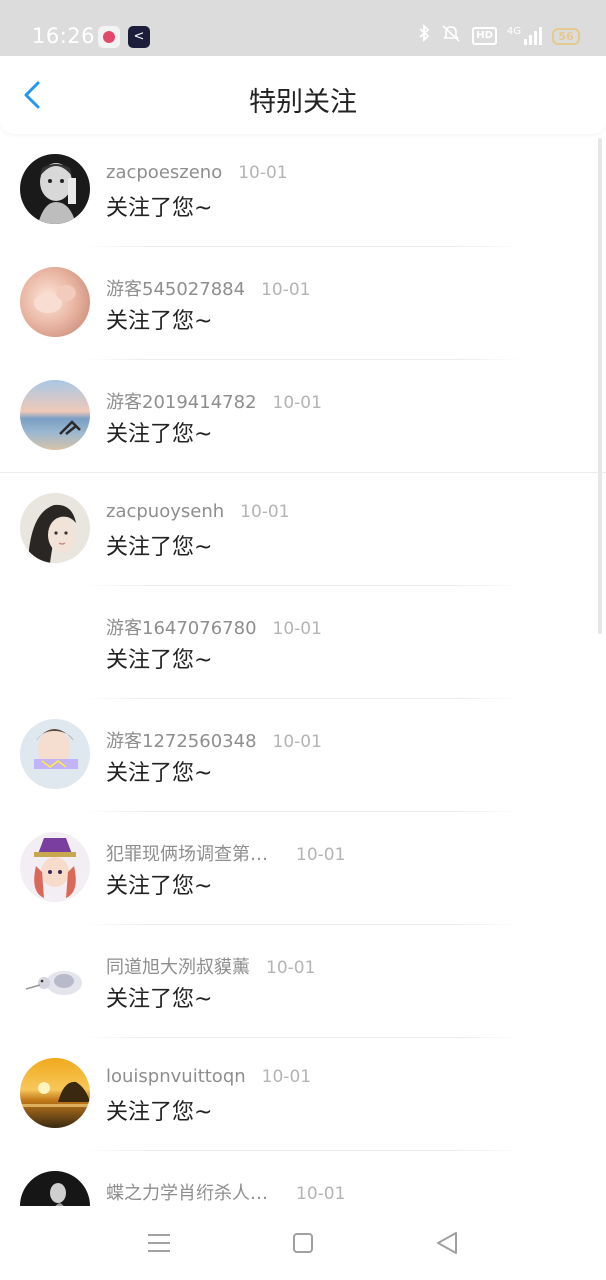 The height and width of the screenshot is (1280, 606). Describe the element at coordinates (55, 1093) in the screenshot. I see `avatar-sunset-sea-icon` at that location.